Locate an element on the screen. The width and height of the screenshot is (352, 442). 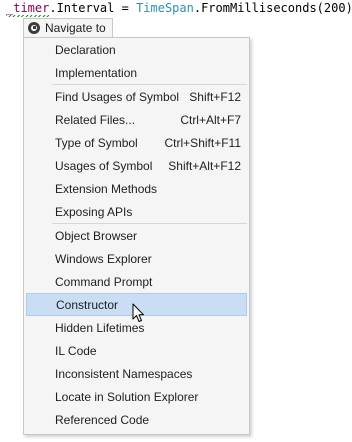
menu-group-primary: Declaration Implementation is located at coordinates (136, 61).